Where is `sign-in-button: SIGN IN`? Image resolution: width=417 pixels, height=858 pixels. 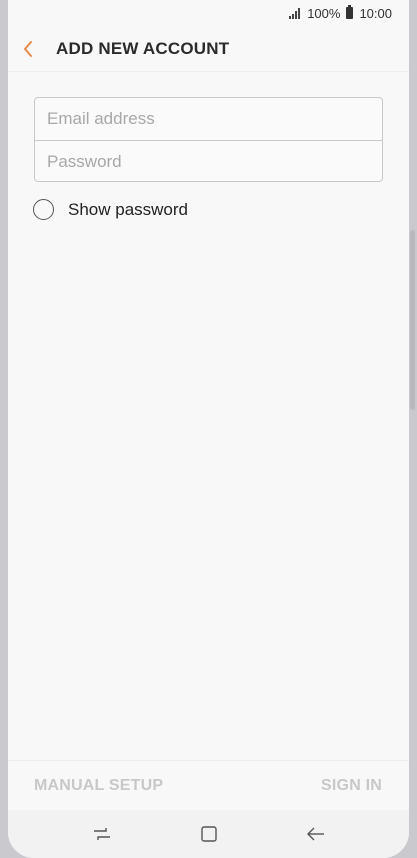
sign-in-button: SIGN IN is located at coordinates (351, 786).